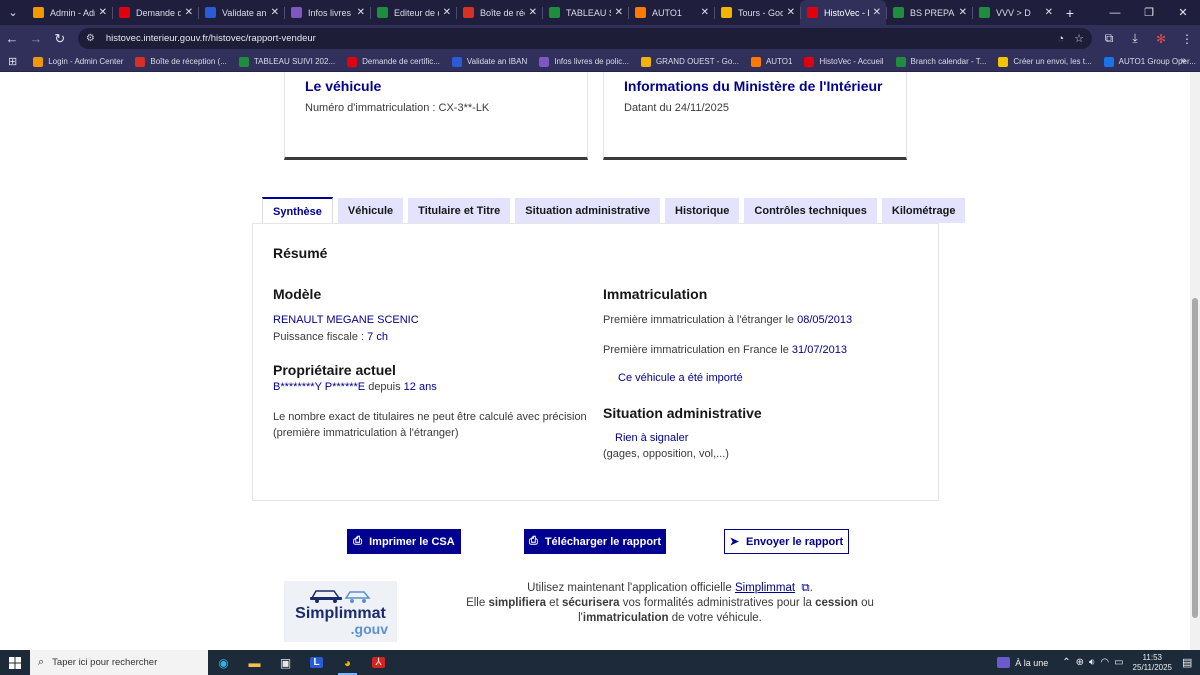  What do you see at coordinates (1183, 12) in the screenshot?
I see `close-window-icon: ✕` at bounding box center [1183, 12].